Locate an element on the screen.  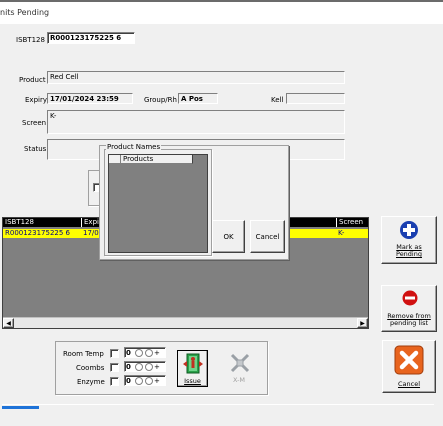
xm-label: X-M is located at coordinates (239, 380).